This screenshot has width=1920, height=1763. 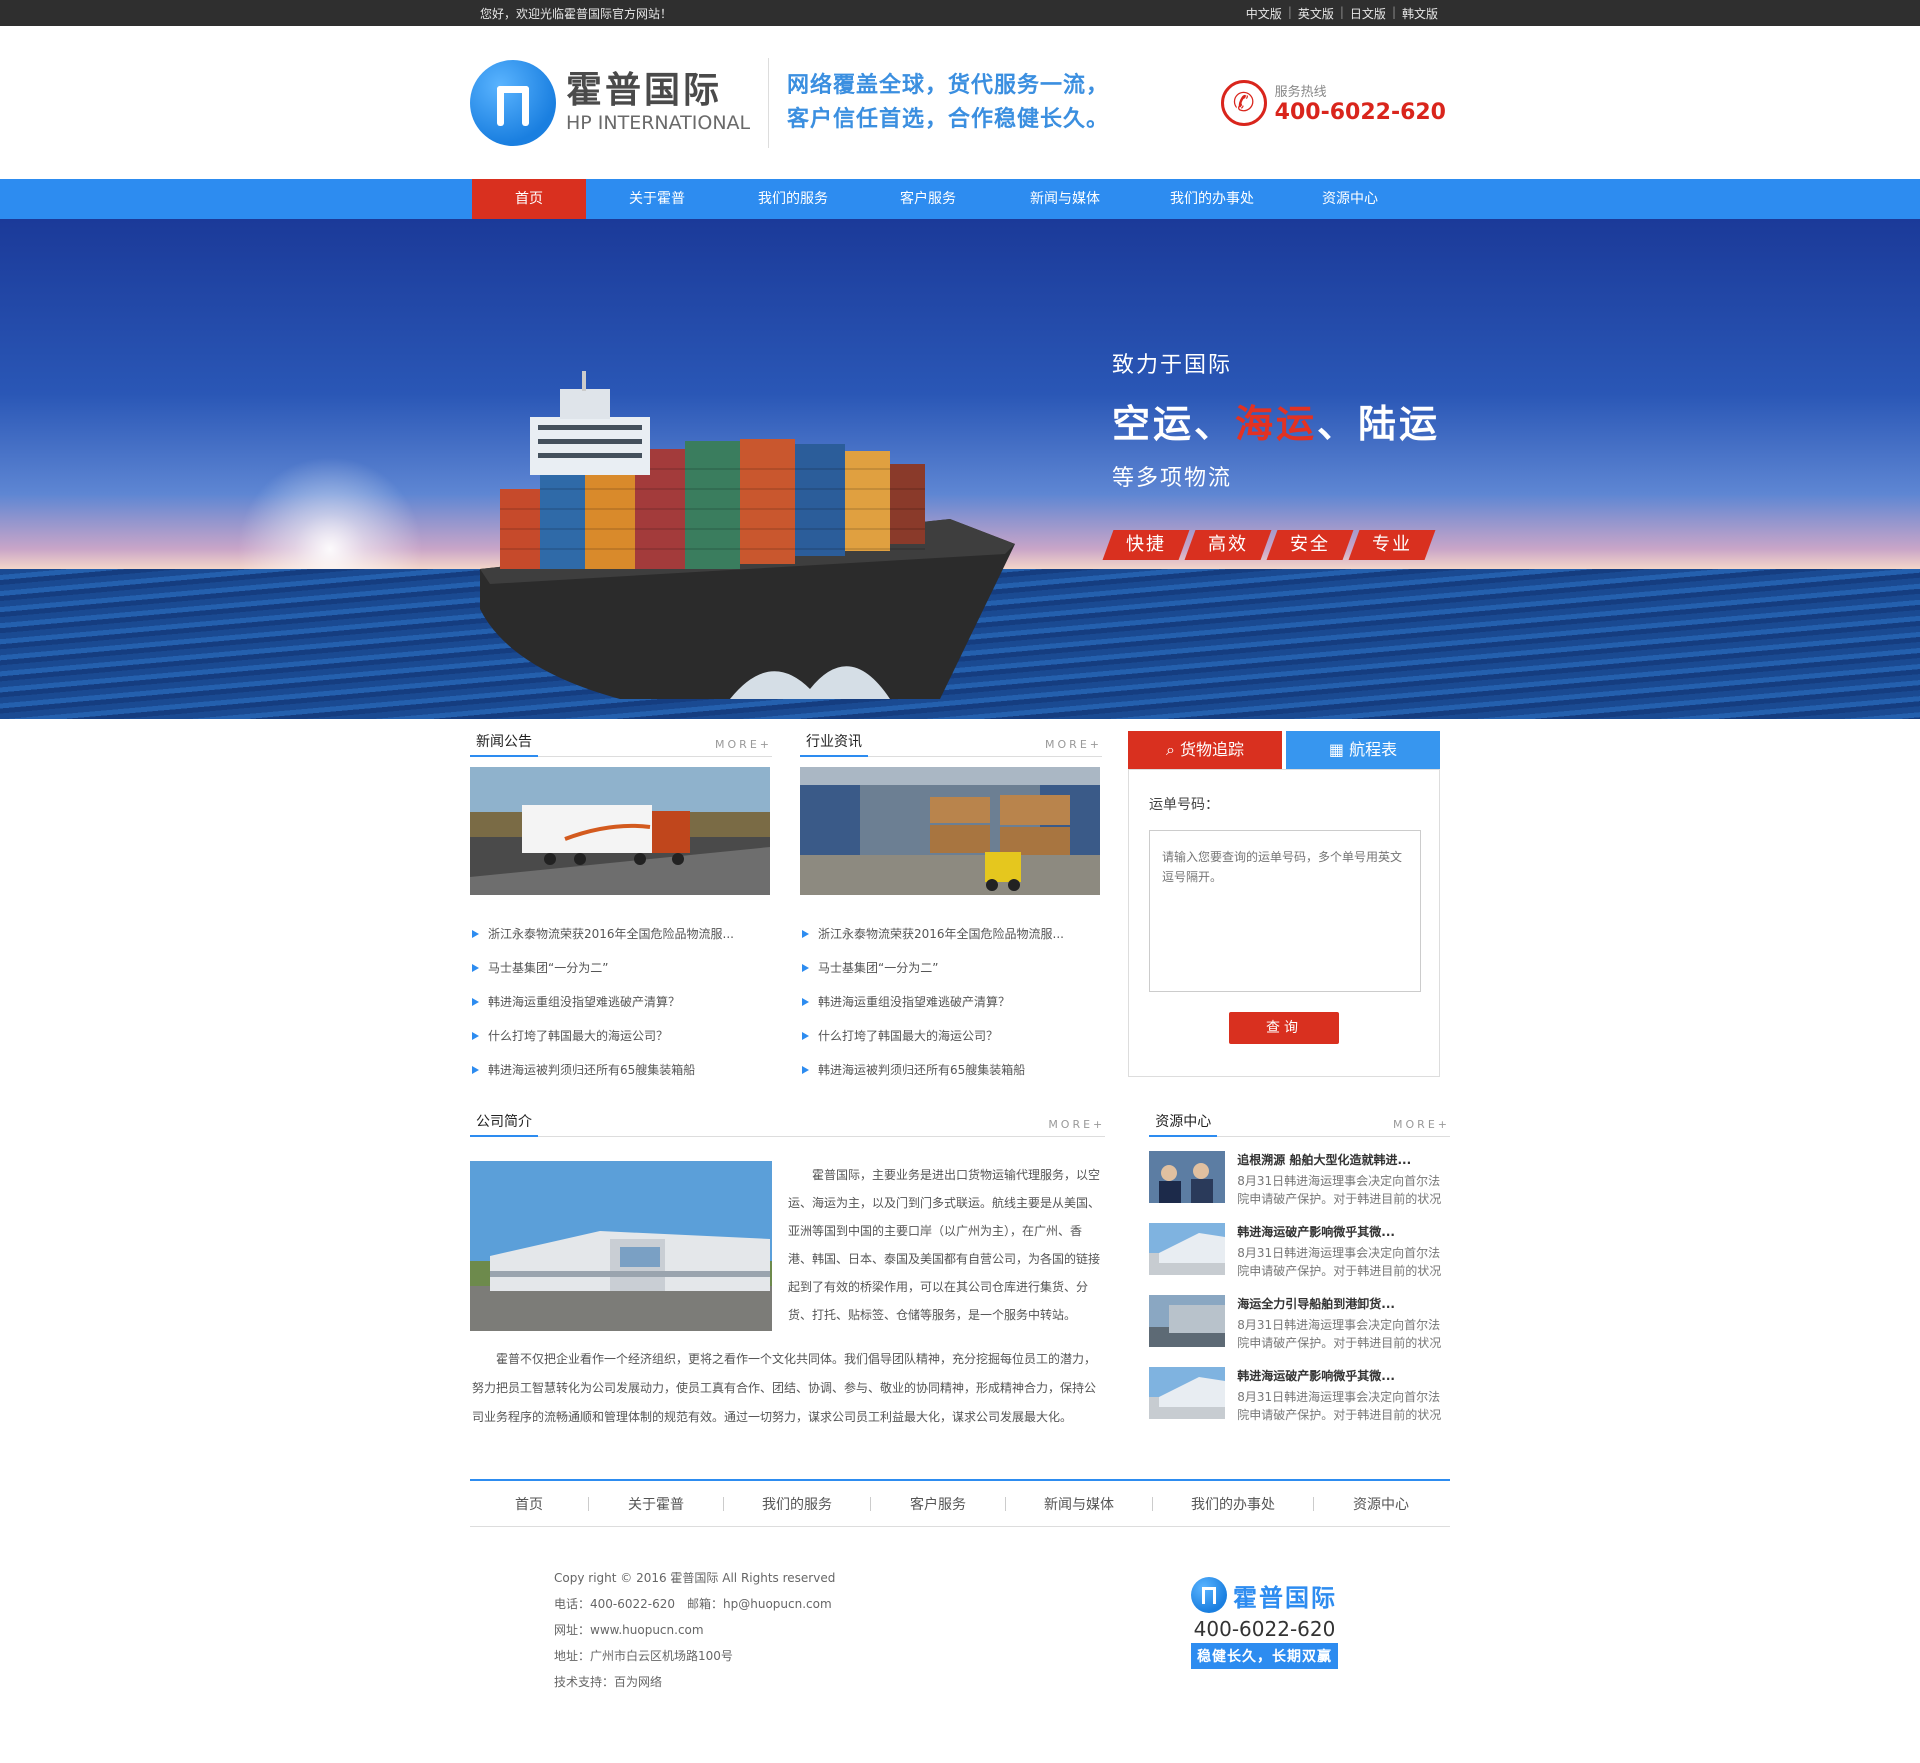 What do you see at coordinates (1212, 199) in the screenshot?
I see `nav-item-offices: 我们的办事处` at bounding box center [1212, 199].